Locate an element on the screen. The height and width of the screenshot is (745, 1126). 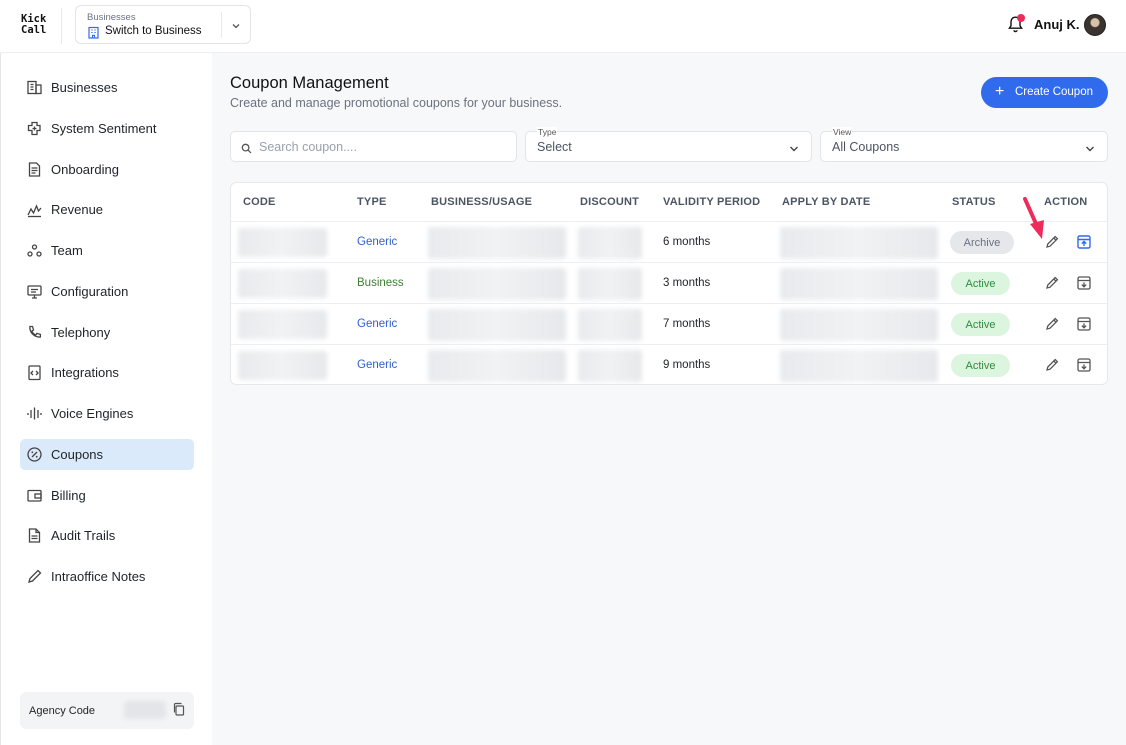
logo-line-2: Call is located at coordinates (34, 30).